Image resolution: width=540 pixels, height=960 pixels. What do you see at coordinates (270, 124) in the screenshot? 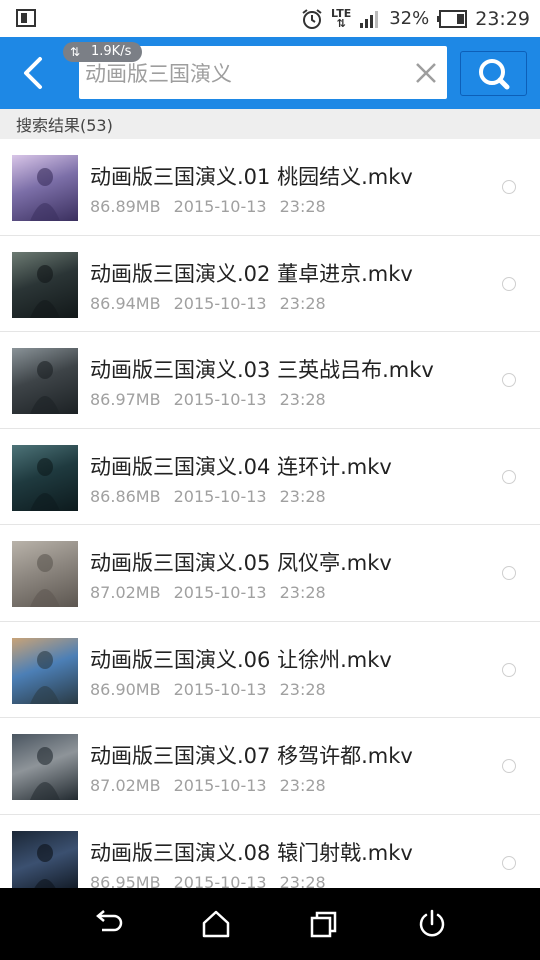
I see `results-bar: 搜索结果(53)` at bounding box center [270, 124].